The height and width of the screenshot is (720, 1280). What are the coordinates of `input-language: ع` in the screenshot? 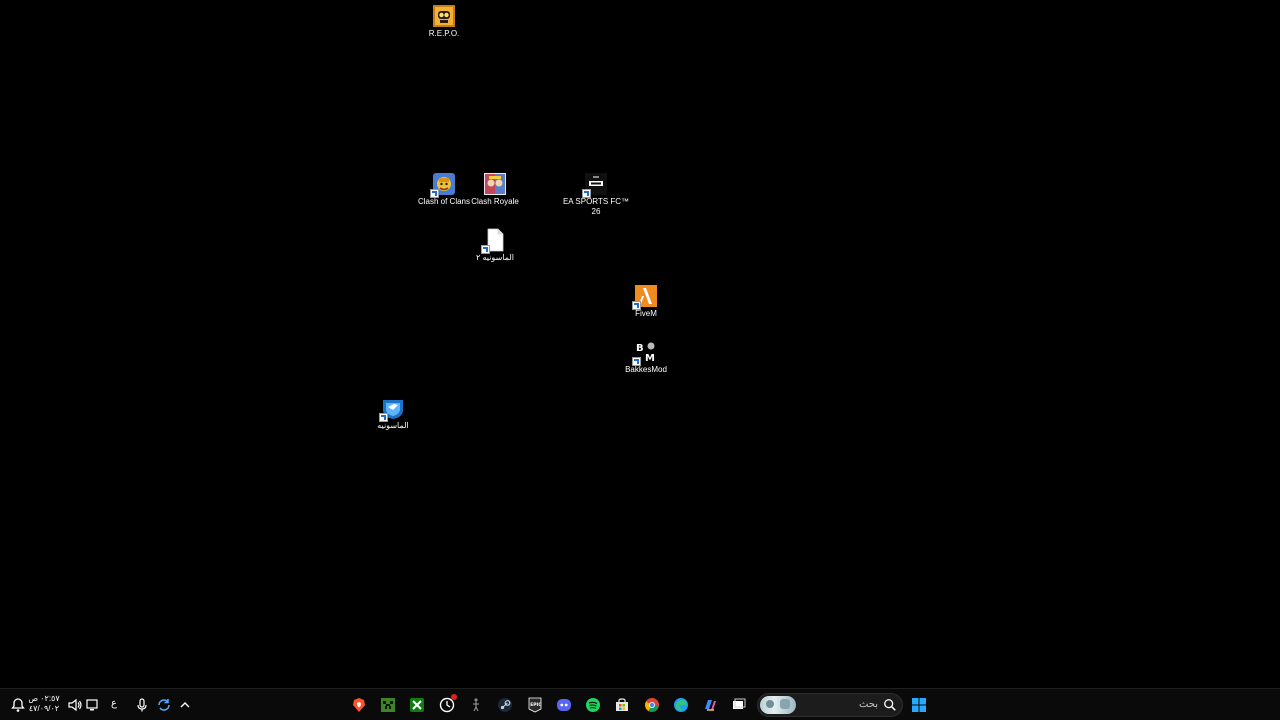 It's located at (114, 704).